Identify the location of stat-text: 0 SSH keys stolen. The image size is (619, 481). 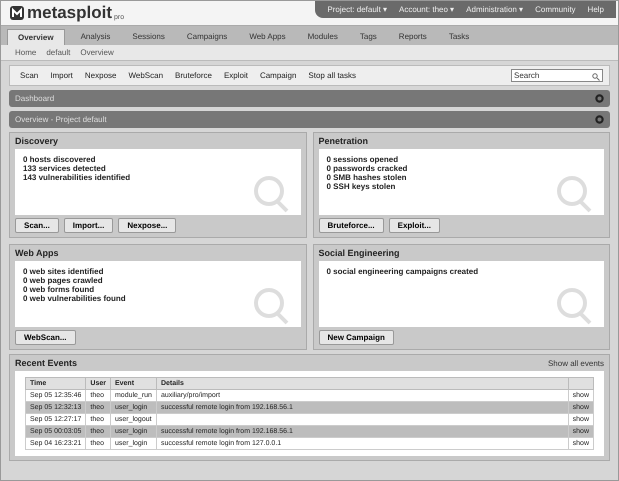
(361, 186).